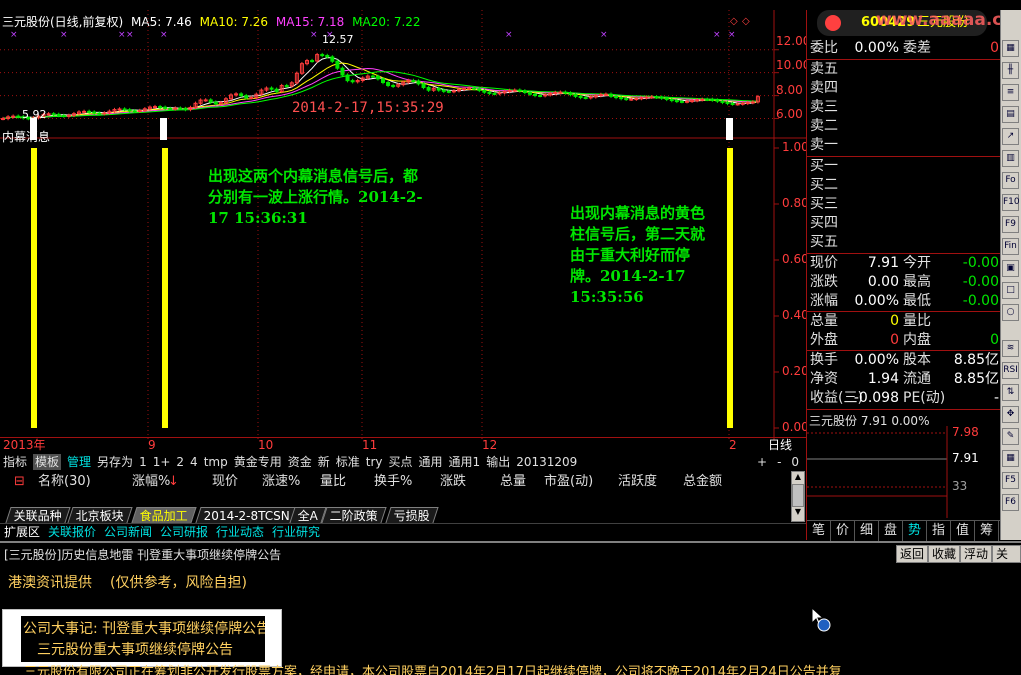 This screenshot has width=1021, height=675. What do you see at coordinates (1010, 224) in the screenshot?
I see `f9-icon: F9` at bounding box center [1010, 224].